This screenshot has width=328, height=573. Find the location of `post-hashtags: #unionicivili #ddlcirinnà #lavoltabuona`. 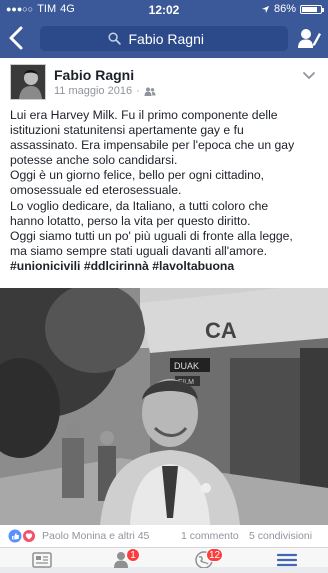

post-hashtags: #unionicivili #ddlcirinnà #lavoltabuona is located at coordinates (166, 266).